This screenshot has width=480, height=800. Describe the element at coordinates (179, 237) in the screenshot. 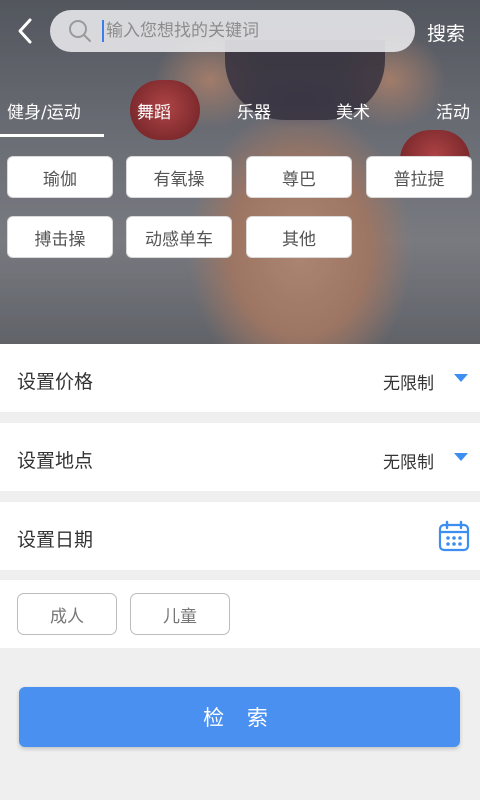

I see `chip-spinning: 动感单车` at that location.